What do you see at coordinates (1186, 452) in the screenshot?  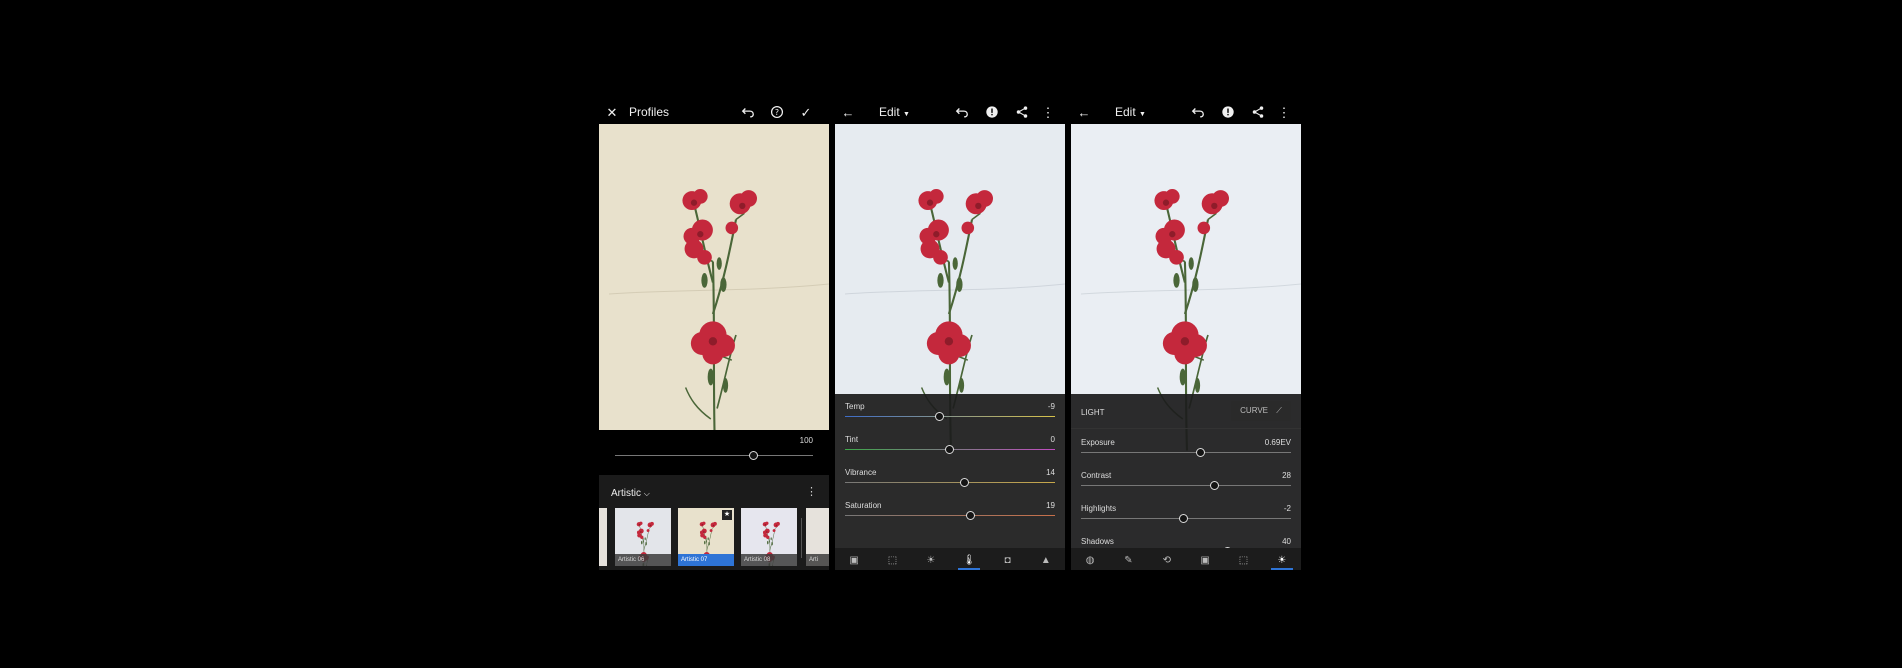 I see `slider-track-exposure` at bounding box center [1186, 452].